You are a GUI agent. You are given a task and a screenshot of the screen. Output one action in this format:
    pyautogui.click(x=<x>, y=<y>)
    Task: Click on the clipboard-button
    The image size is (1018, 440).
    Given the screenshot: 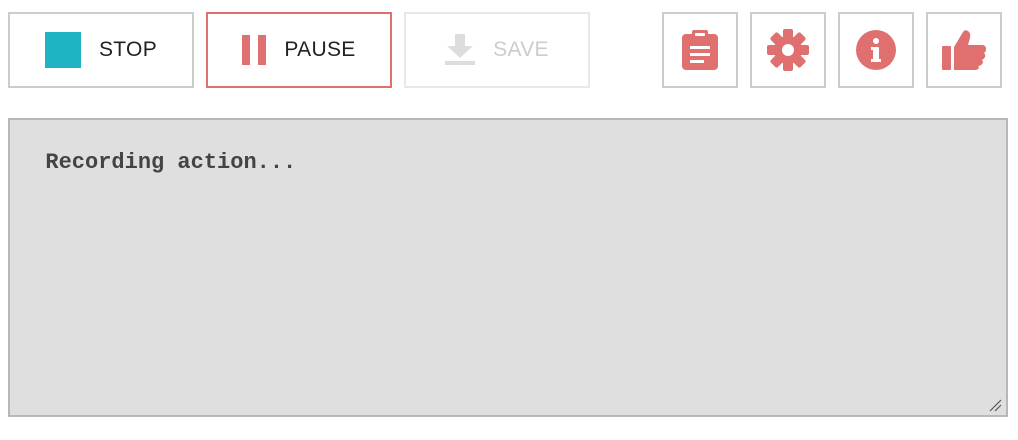 What is the action you would take?
    pyautogui.click(x=700, y=50)
    